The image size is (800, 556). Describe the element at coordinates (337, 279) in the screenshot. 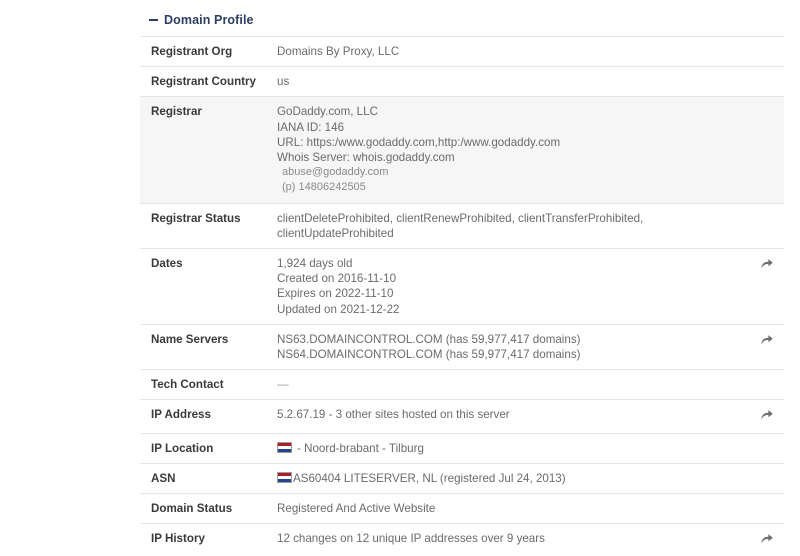

I see `value-line: Created on 2016-11-10` at that location.